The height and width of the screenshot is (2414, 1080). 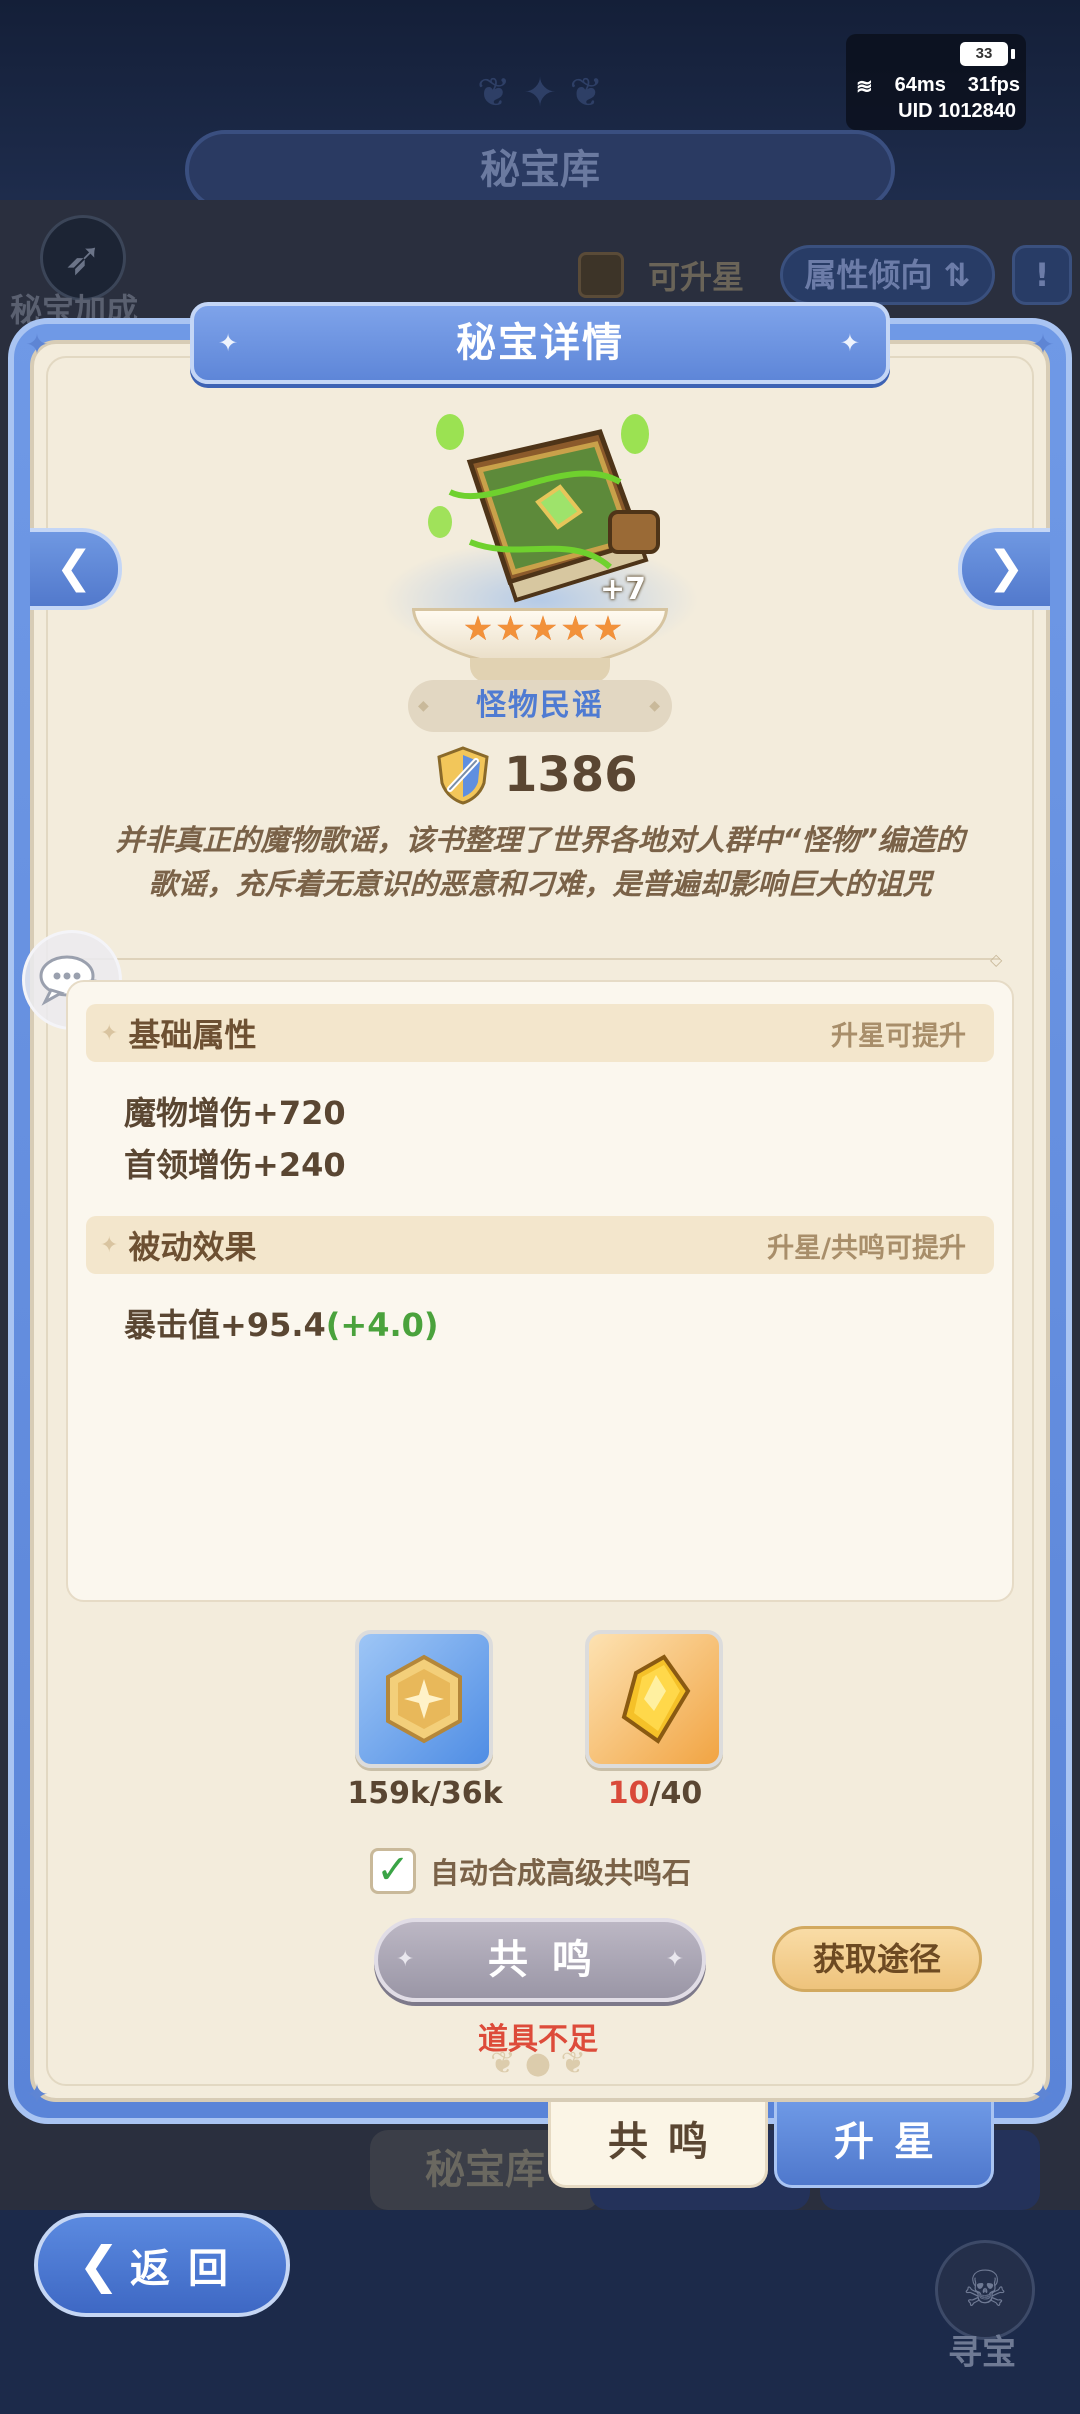 What do you see at coordinates (192, 1035) in the screenshot?
I see `basic-attr-title: 基础属性` at bounding box center [192, 1035].